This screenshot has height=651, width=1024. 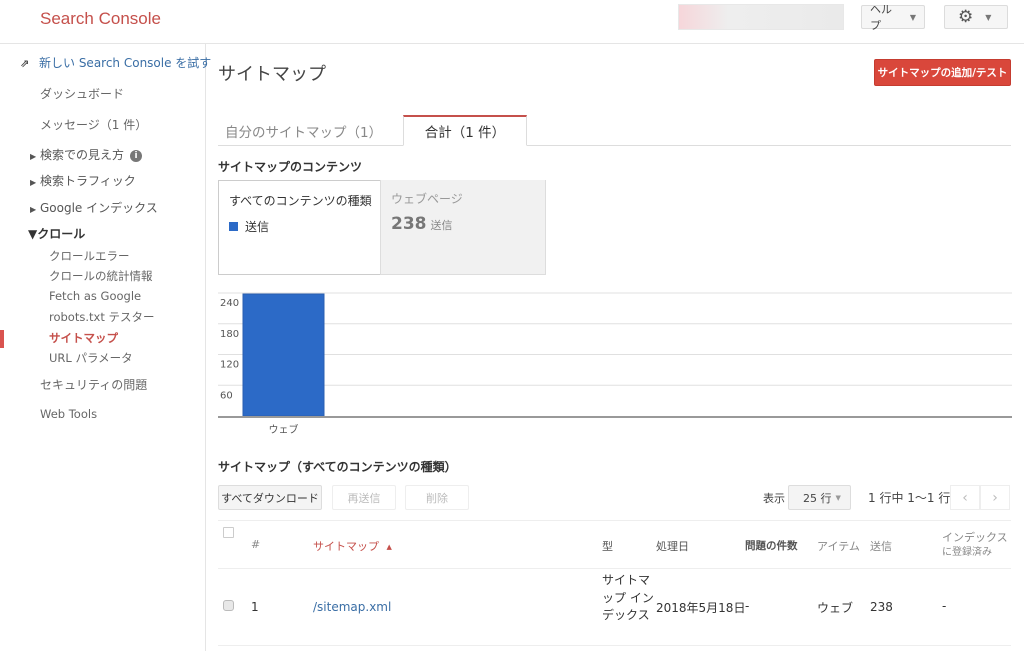 I want to click on web-pages-title: ウェブページ, so click(x=427, y=199).